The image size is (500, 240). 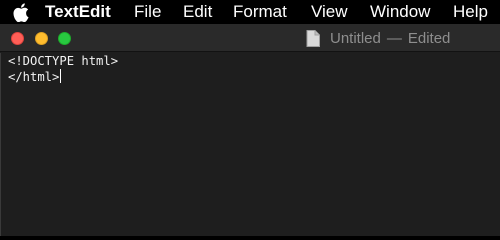 I want to click on window-title: Untitled — Edited, so click(x=378, y=38).